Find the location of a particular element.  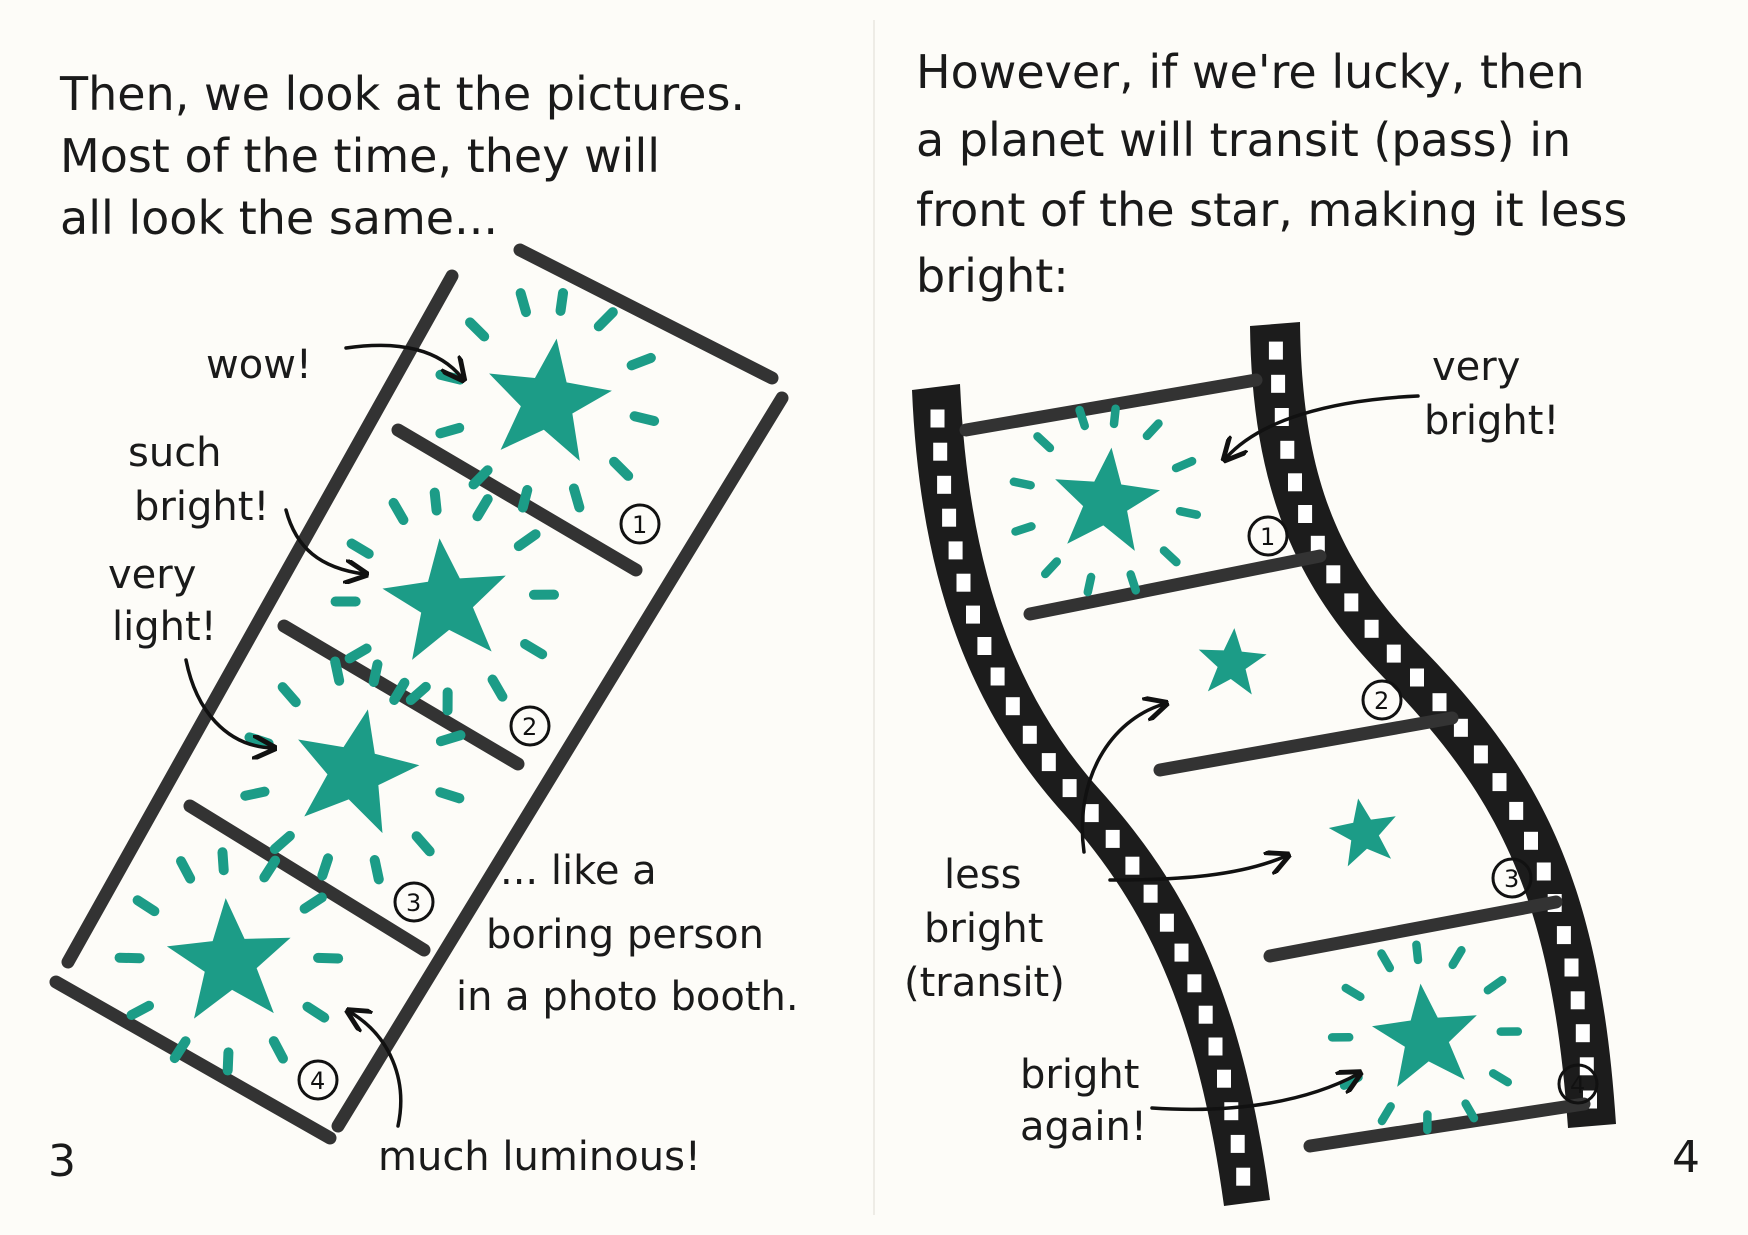

right-page-number: 4 is located at coordinates (1686, 1157).